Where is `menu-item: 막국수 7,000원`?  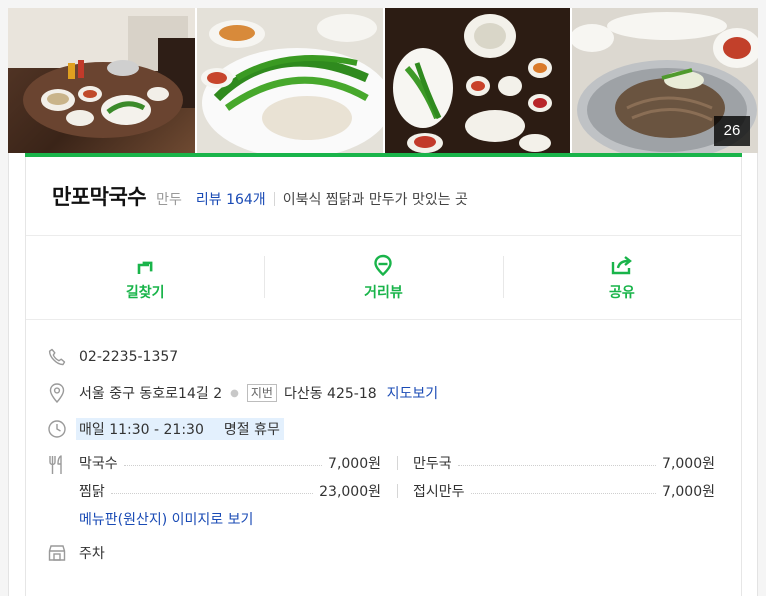
menu-item: 막국수 7,000원 is located at coordinates (230, 463).